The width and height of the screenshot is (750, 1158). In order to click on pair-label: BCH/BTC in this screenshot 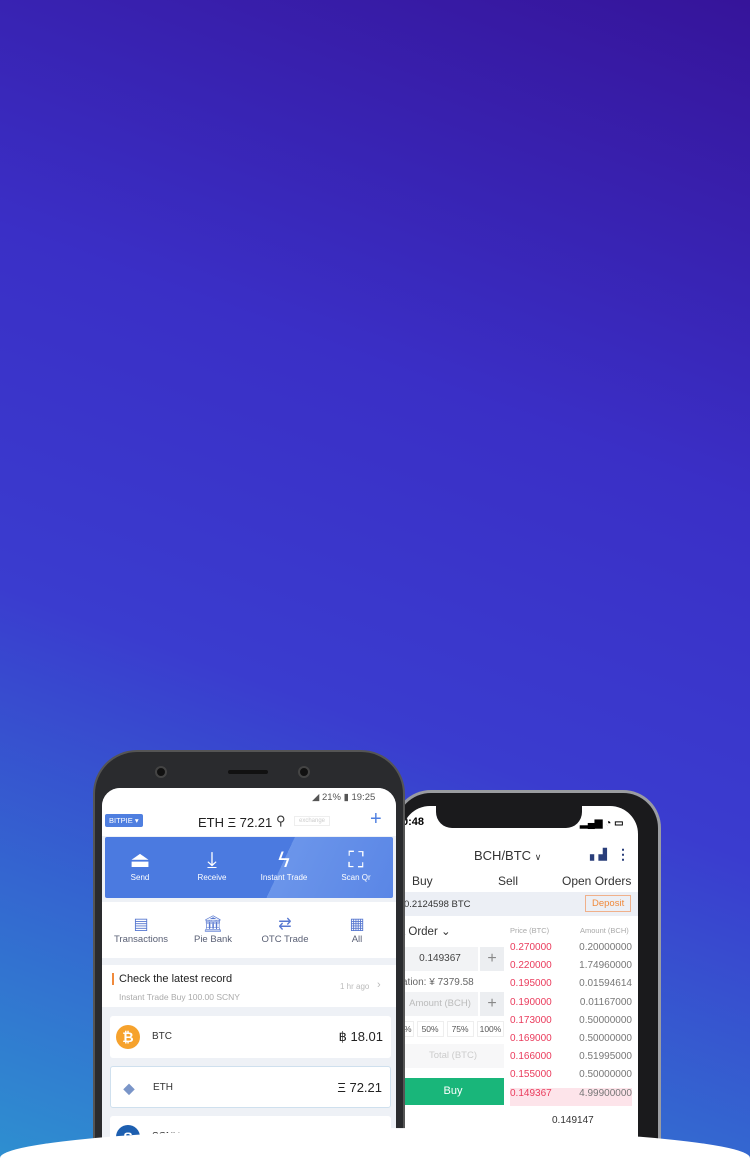, I will do `click(503, 855)`.